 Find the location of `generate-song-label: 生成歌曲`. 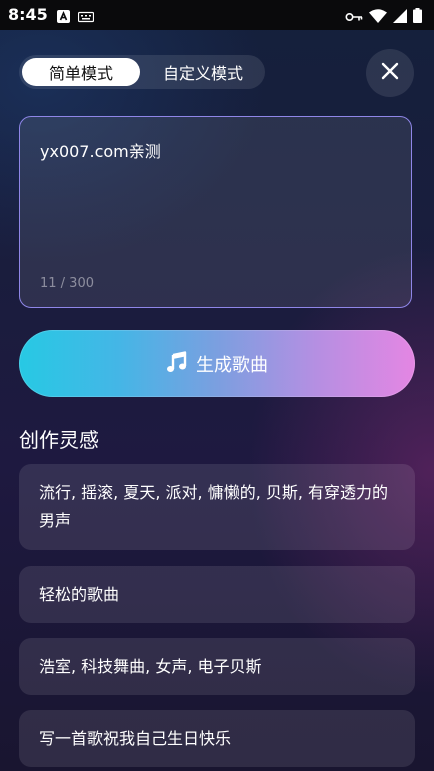

generate-song-label: 生成歌曲 is located at coordinates (232, 365).